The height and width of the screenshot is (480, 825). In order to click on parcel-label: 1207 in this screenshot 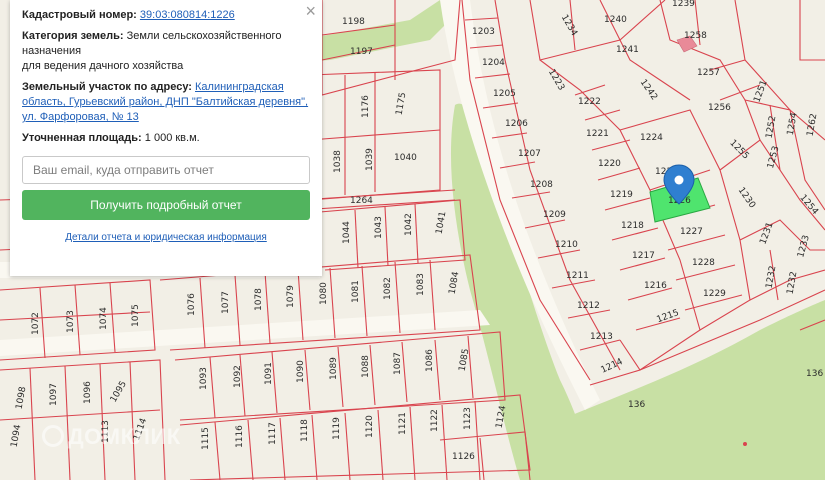, I will do `click(529, 154)`.